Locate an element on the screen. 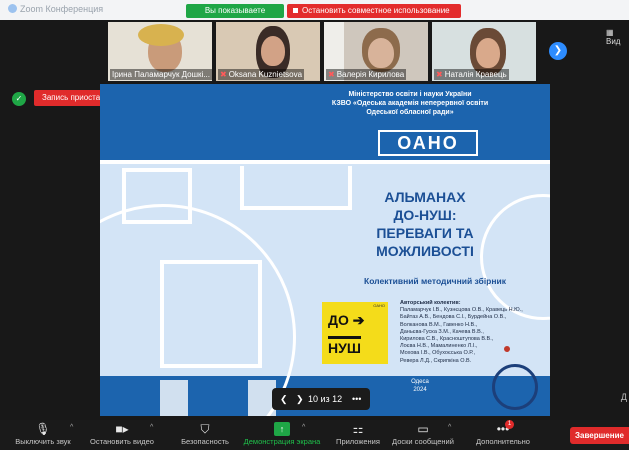  stop-share-label: Остановить совместное использование is located at coordinates (376, 10).